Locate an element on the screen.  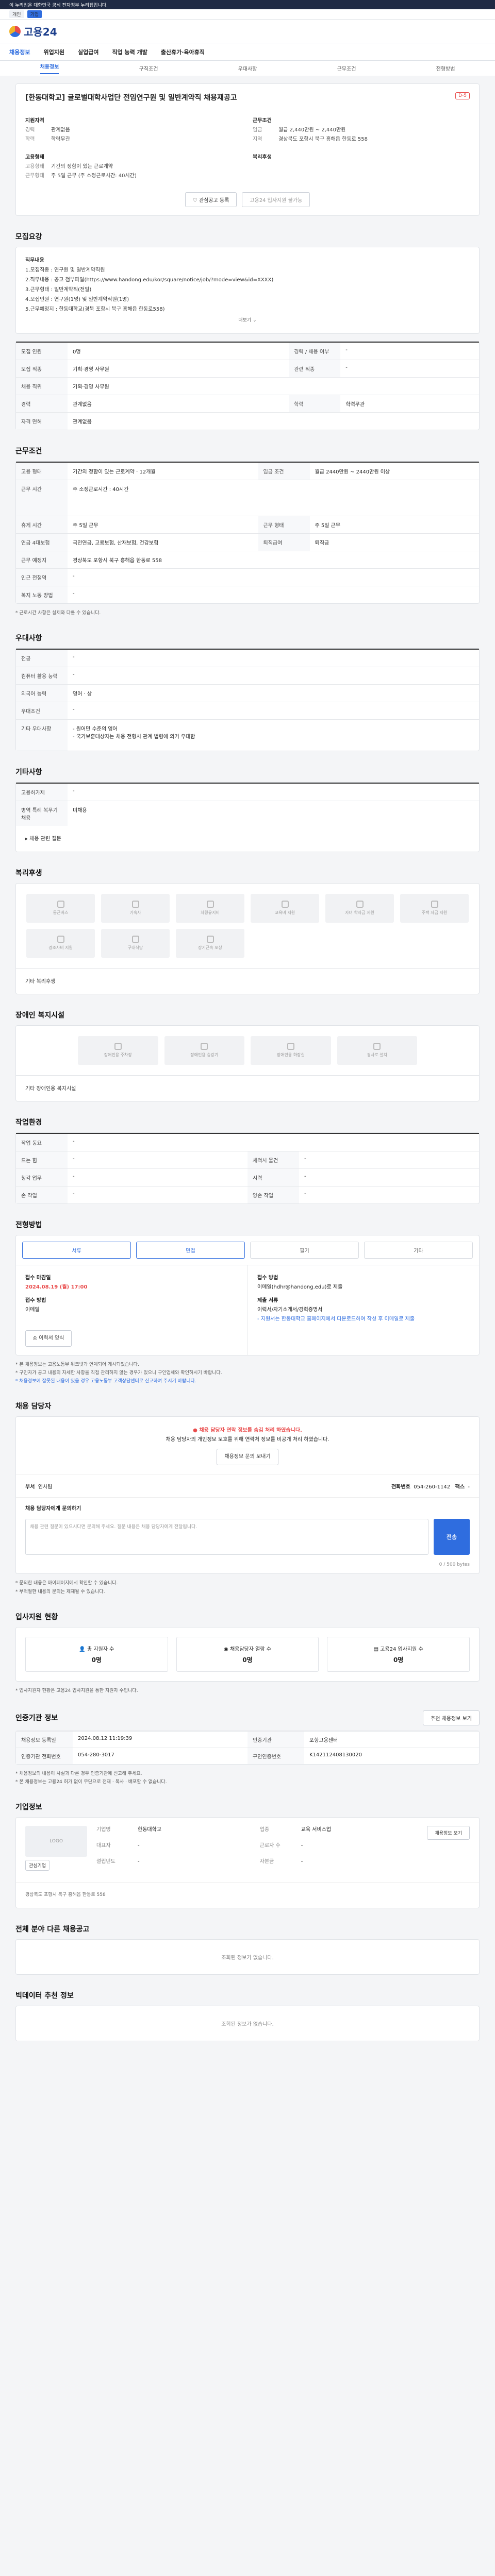
row-value: 학력무관 is located at coordinates (61, 139).